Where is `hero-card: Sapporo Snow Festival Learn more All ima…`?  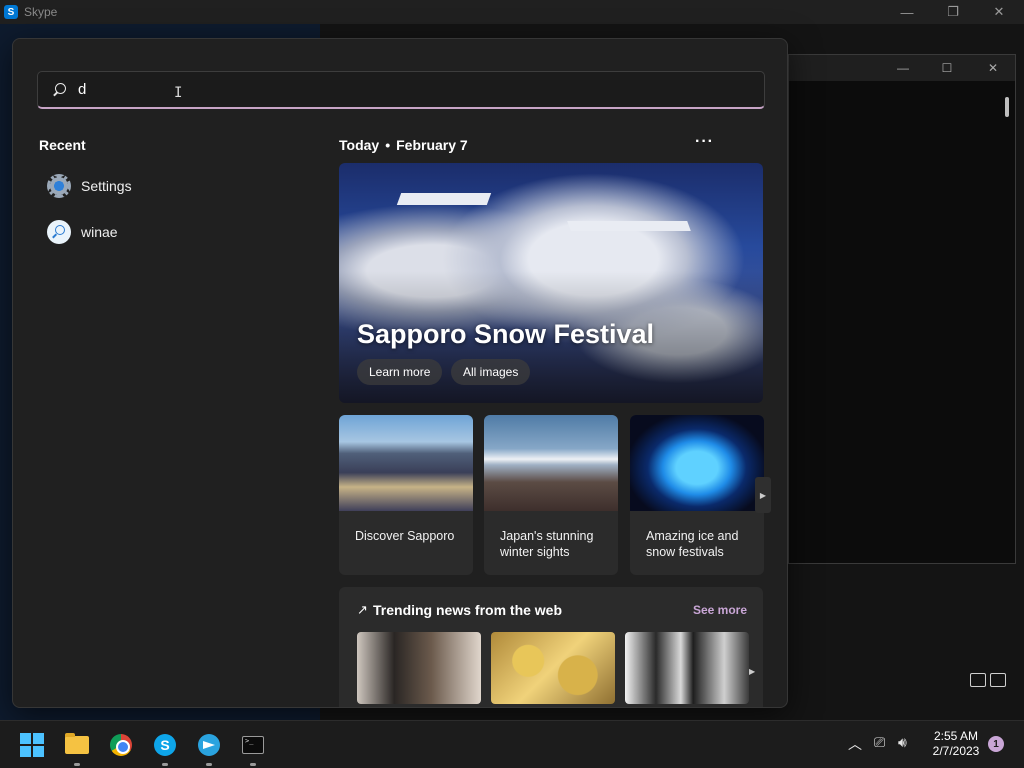 hero-card: Sapporo Snow Festival Learn more All ima… is located at coordinates (551, 283).